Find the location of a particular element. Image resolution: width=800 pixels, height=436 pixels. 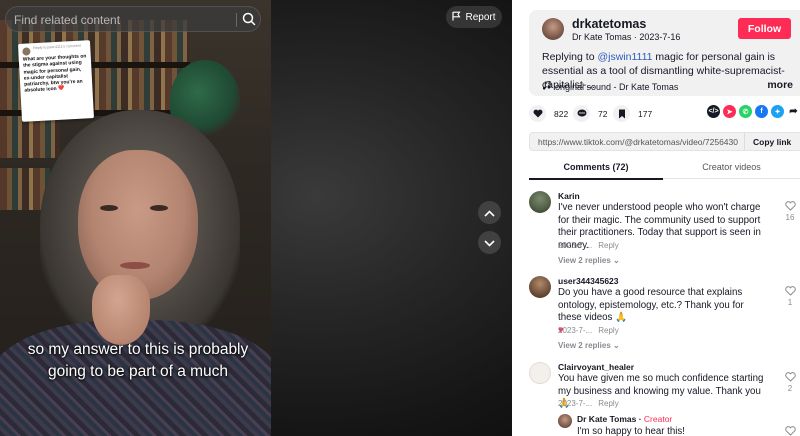

sound-link: original sound - Dr Kate Tomas is located at coordinates (610, 86).